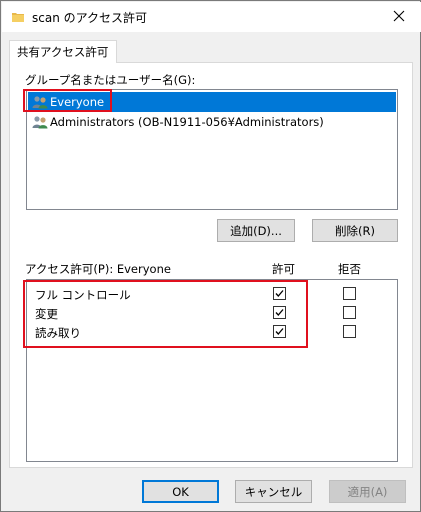 Image resolution: width=421 pixels, height=512 pixels. I want to click on apply-button: 適用(A), so click(367, 491).